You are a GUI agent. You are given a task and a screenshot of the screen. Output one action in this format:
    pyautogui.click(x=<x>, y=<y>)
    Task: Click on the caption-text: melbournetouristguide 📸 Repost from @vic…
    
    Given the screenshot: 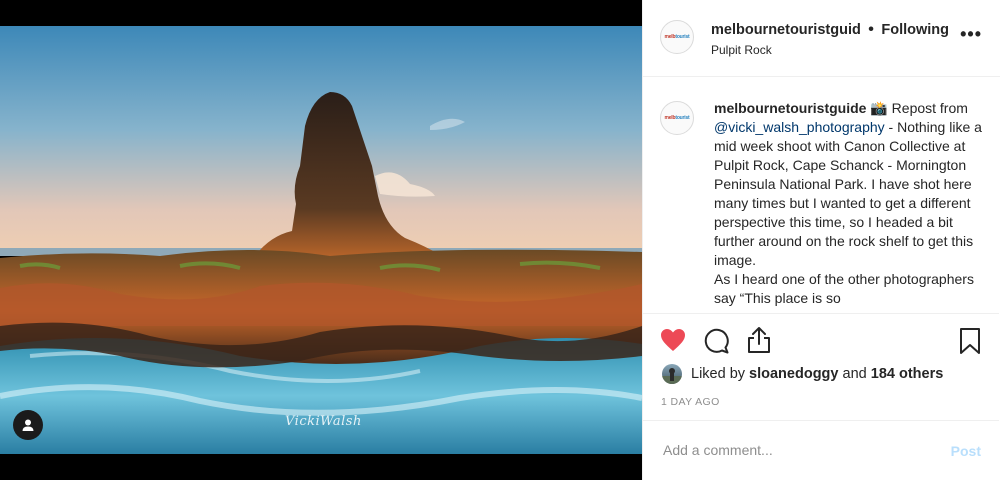 What is the action you would take?
    pyautogui.click(x=850, y=203)
    